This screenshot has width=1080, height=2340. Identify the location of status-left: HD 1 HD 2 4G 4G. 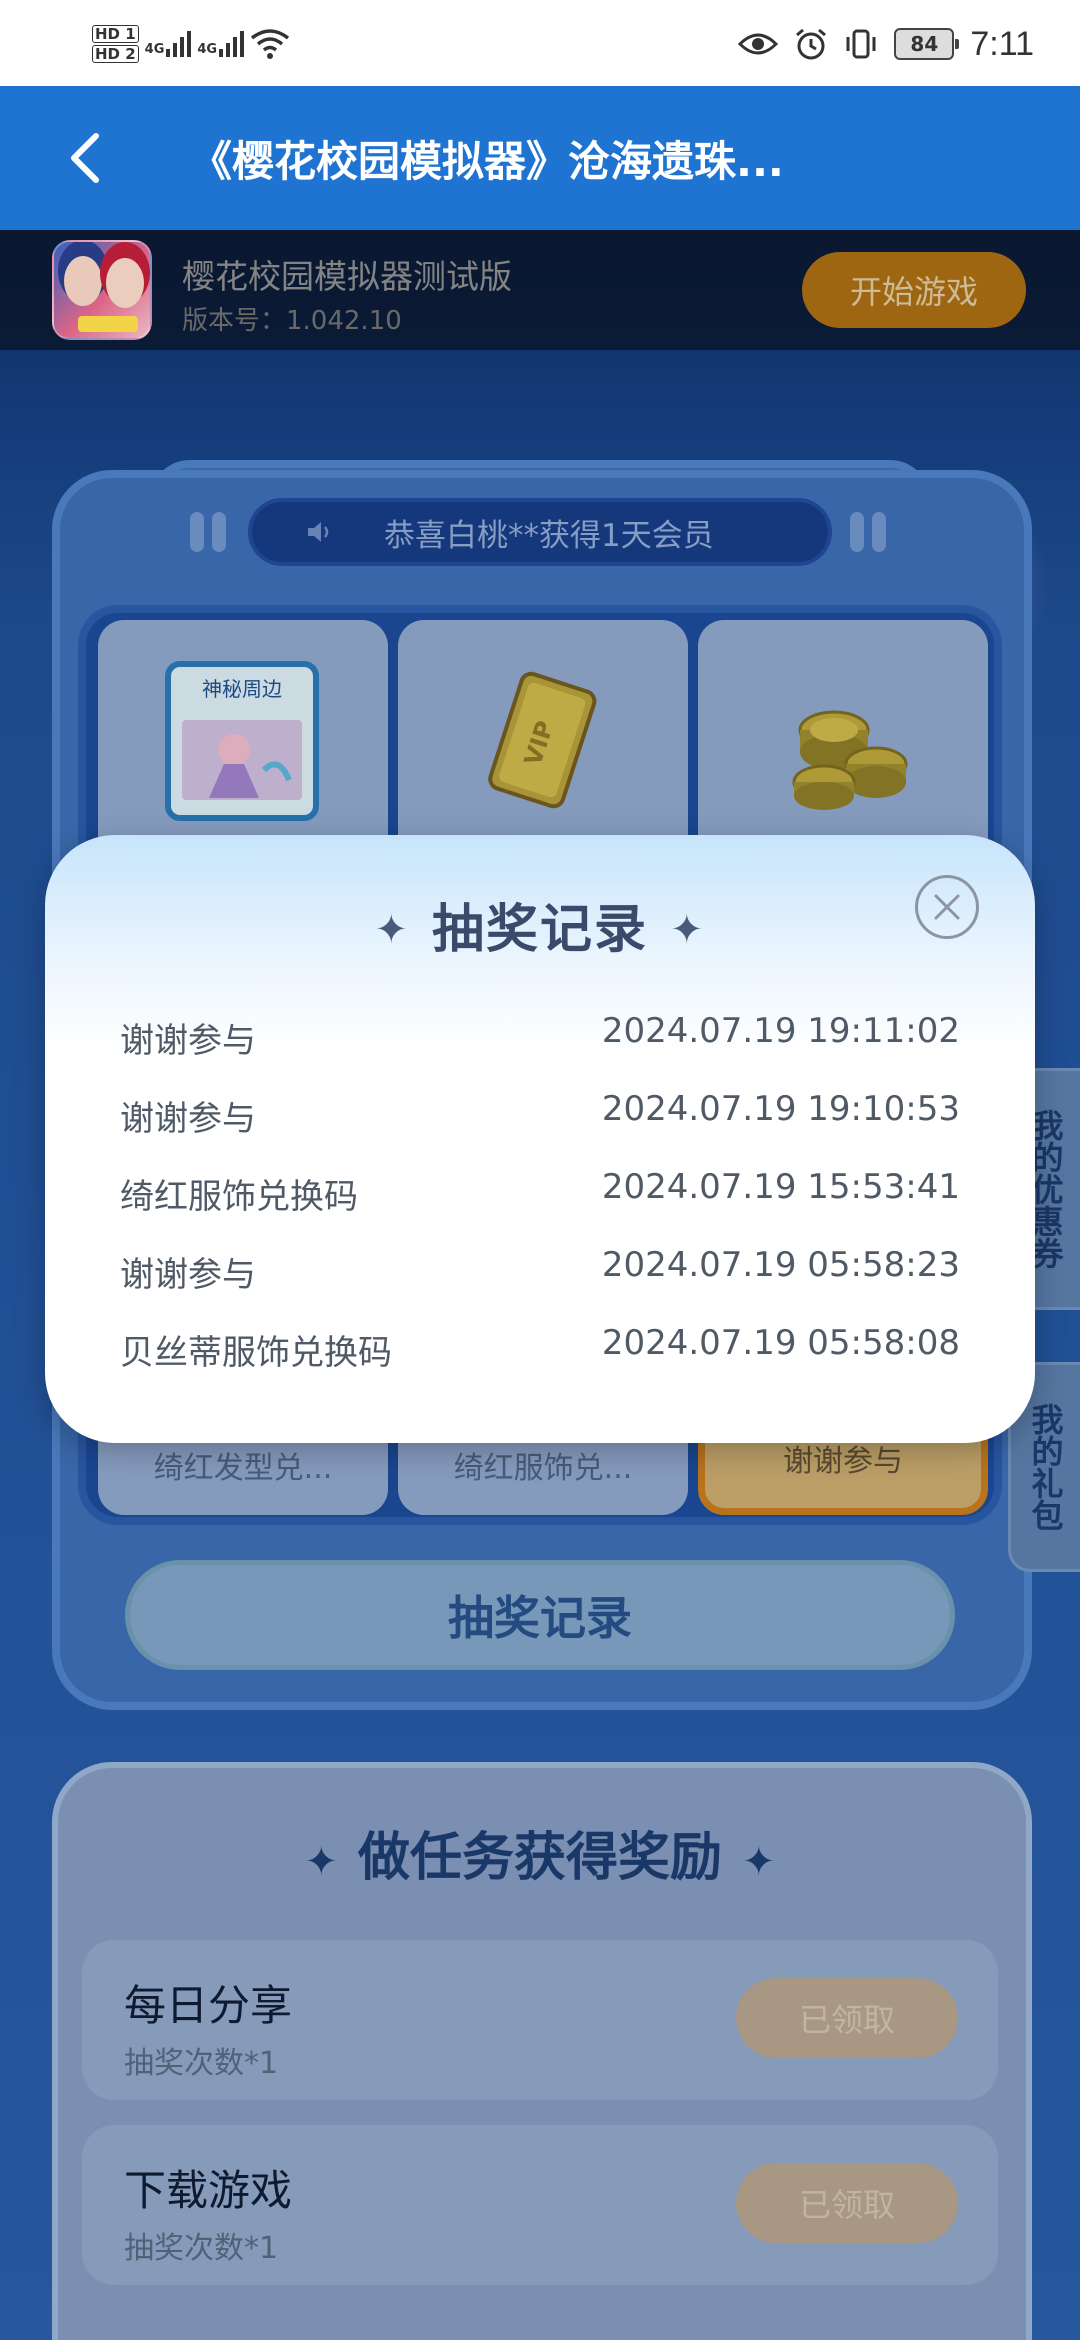
(191, 44).